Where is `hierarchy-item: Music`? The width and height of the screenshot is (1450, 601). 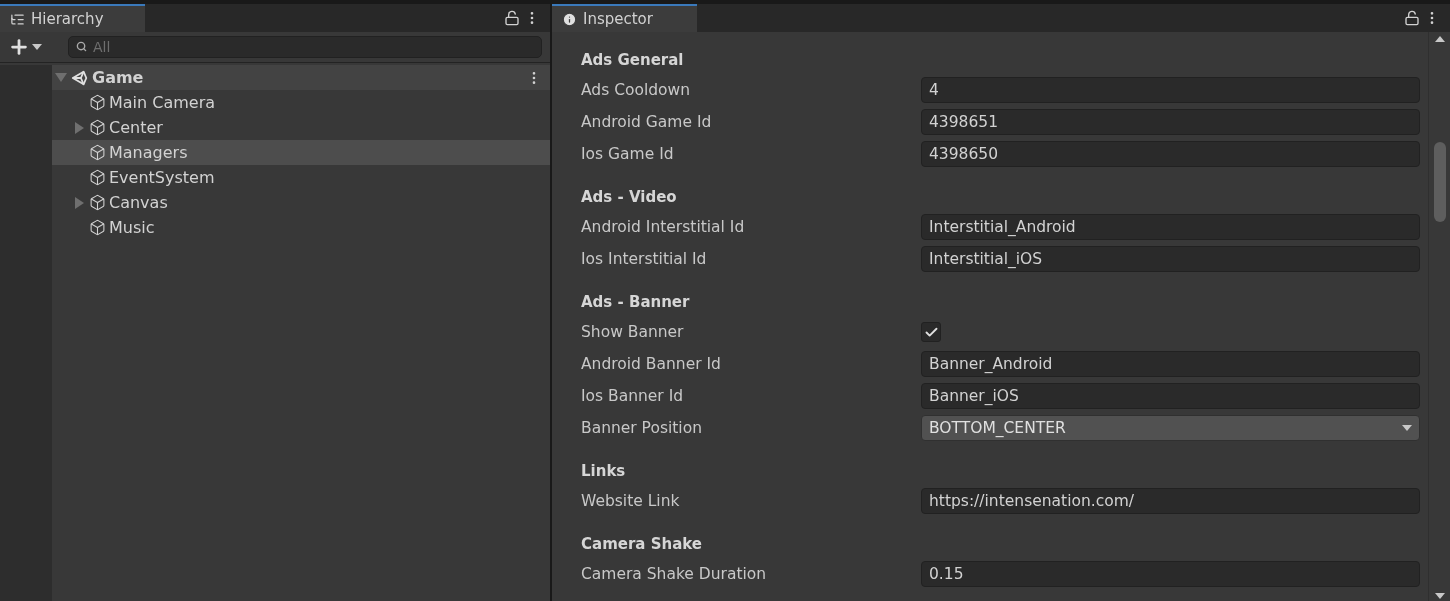
hierarchy-item: Music is located at coordinates (301, 227).